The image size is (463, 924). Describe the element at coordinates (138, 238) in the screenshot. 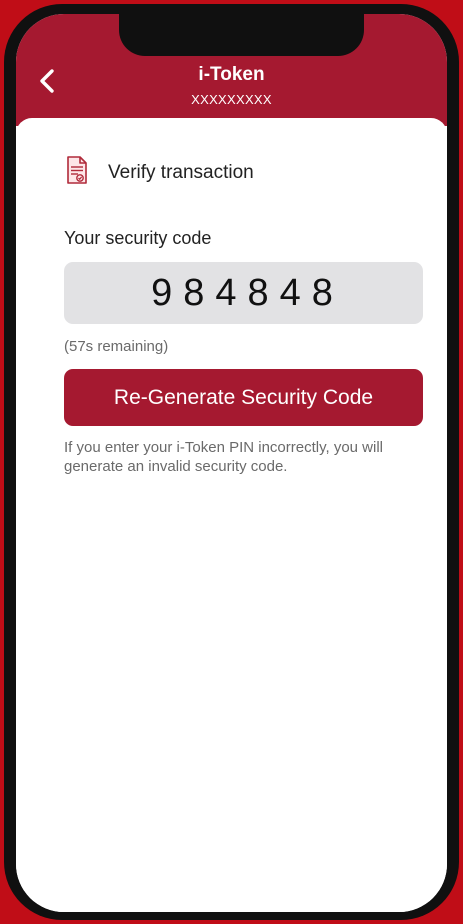

I see `security-code-label: Your security code` at that location.